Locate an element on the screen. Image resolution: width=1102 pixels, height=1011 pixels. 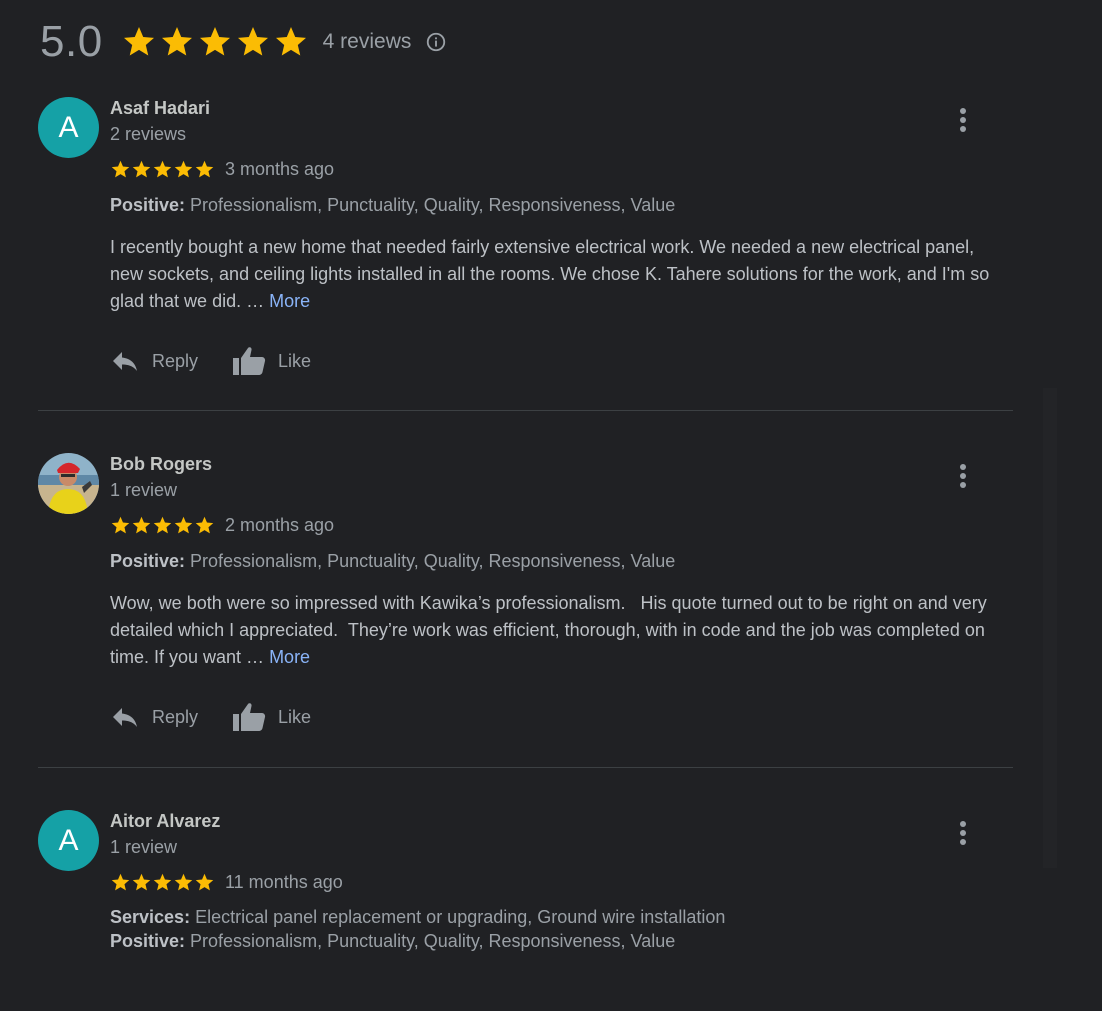
avatar is located at coordinates (68, 483).